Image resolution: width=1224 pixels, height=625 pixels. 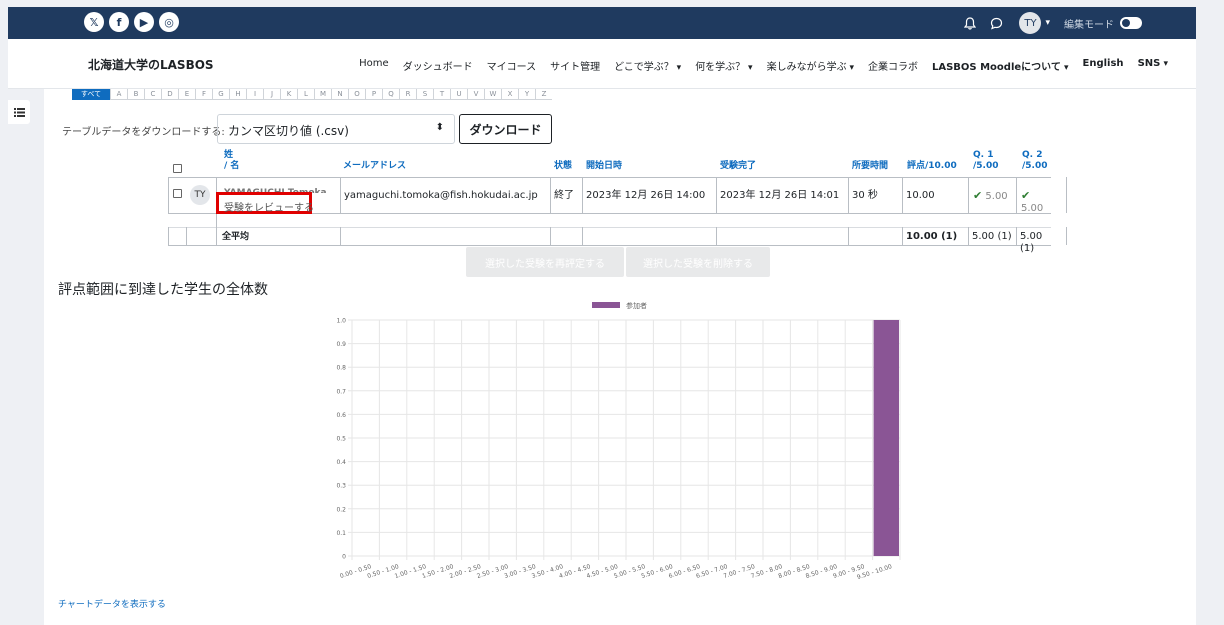 I want to click on initial-filter-23: W, so click(x=492, y=94).